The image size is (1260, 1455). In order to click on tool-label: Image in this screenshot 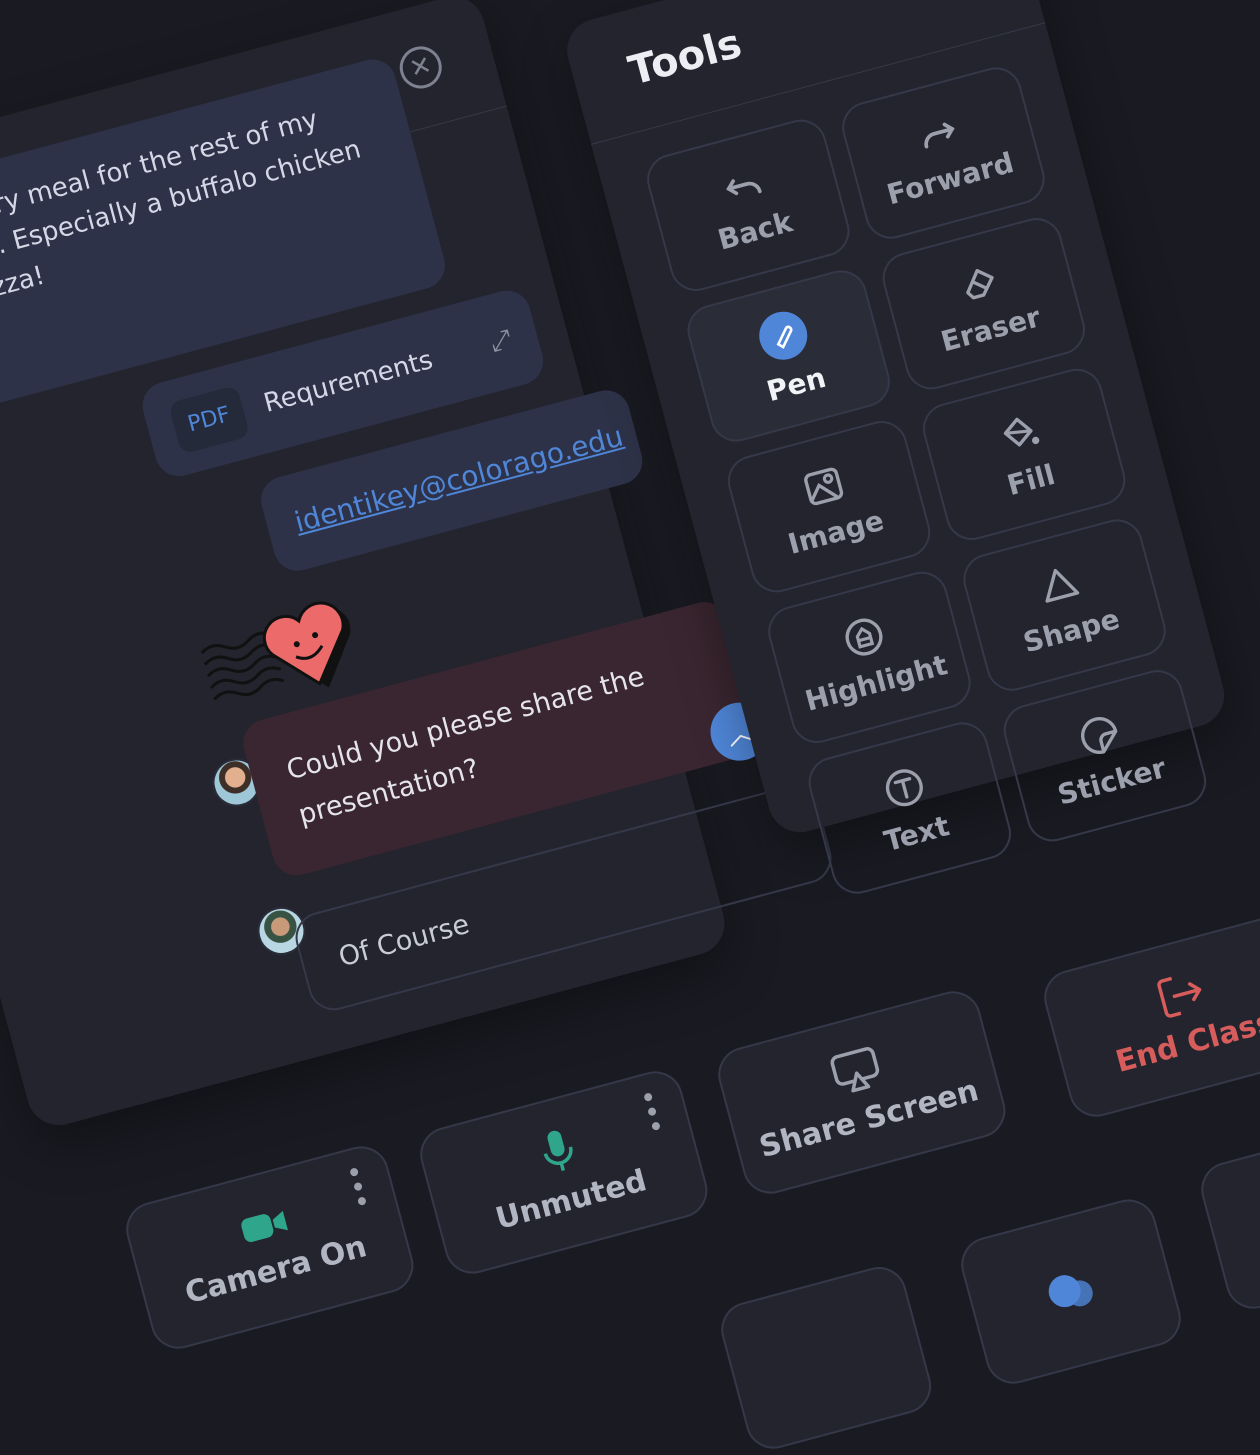, I will do `click(836, 532)`.